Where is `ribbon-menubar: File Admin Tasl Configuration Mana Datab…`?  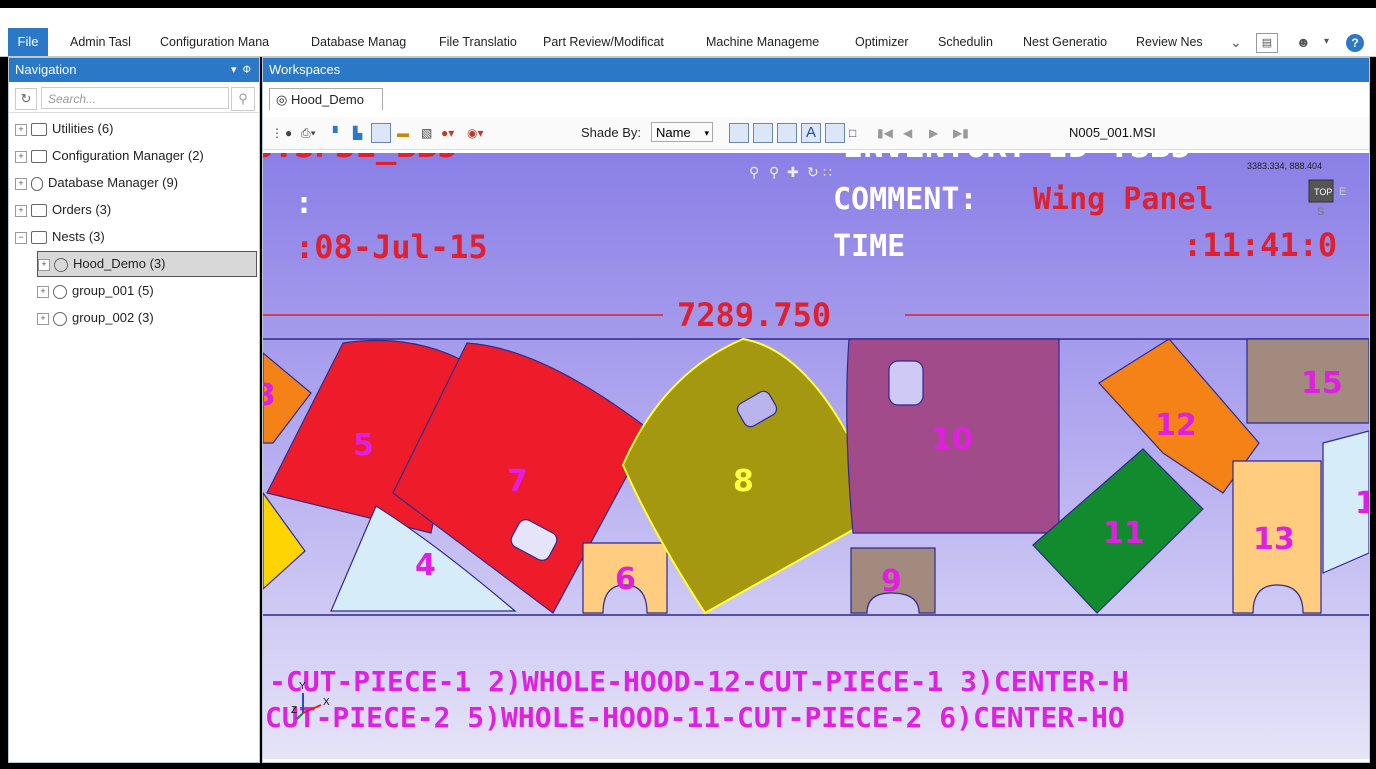 ribbon-menubar: File Admin Tasl Configuration Mana Datab… is located at coordinates (688, 32).